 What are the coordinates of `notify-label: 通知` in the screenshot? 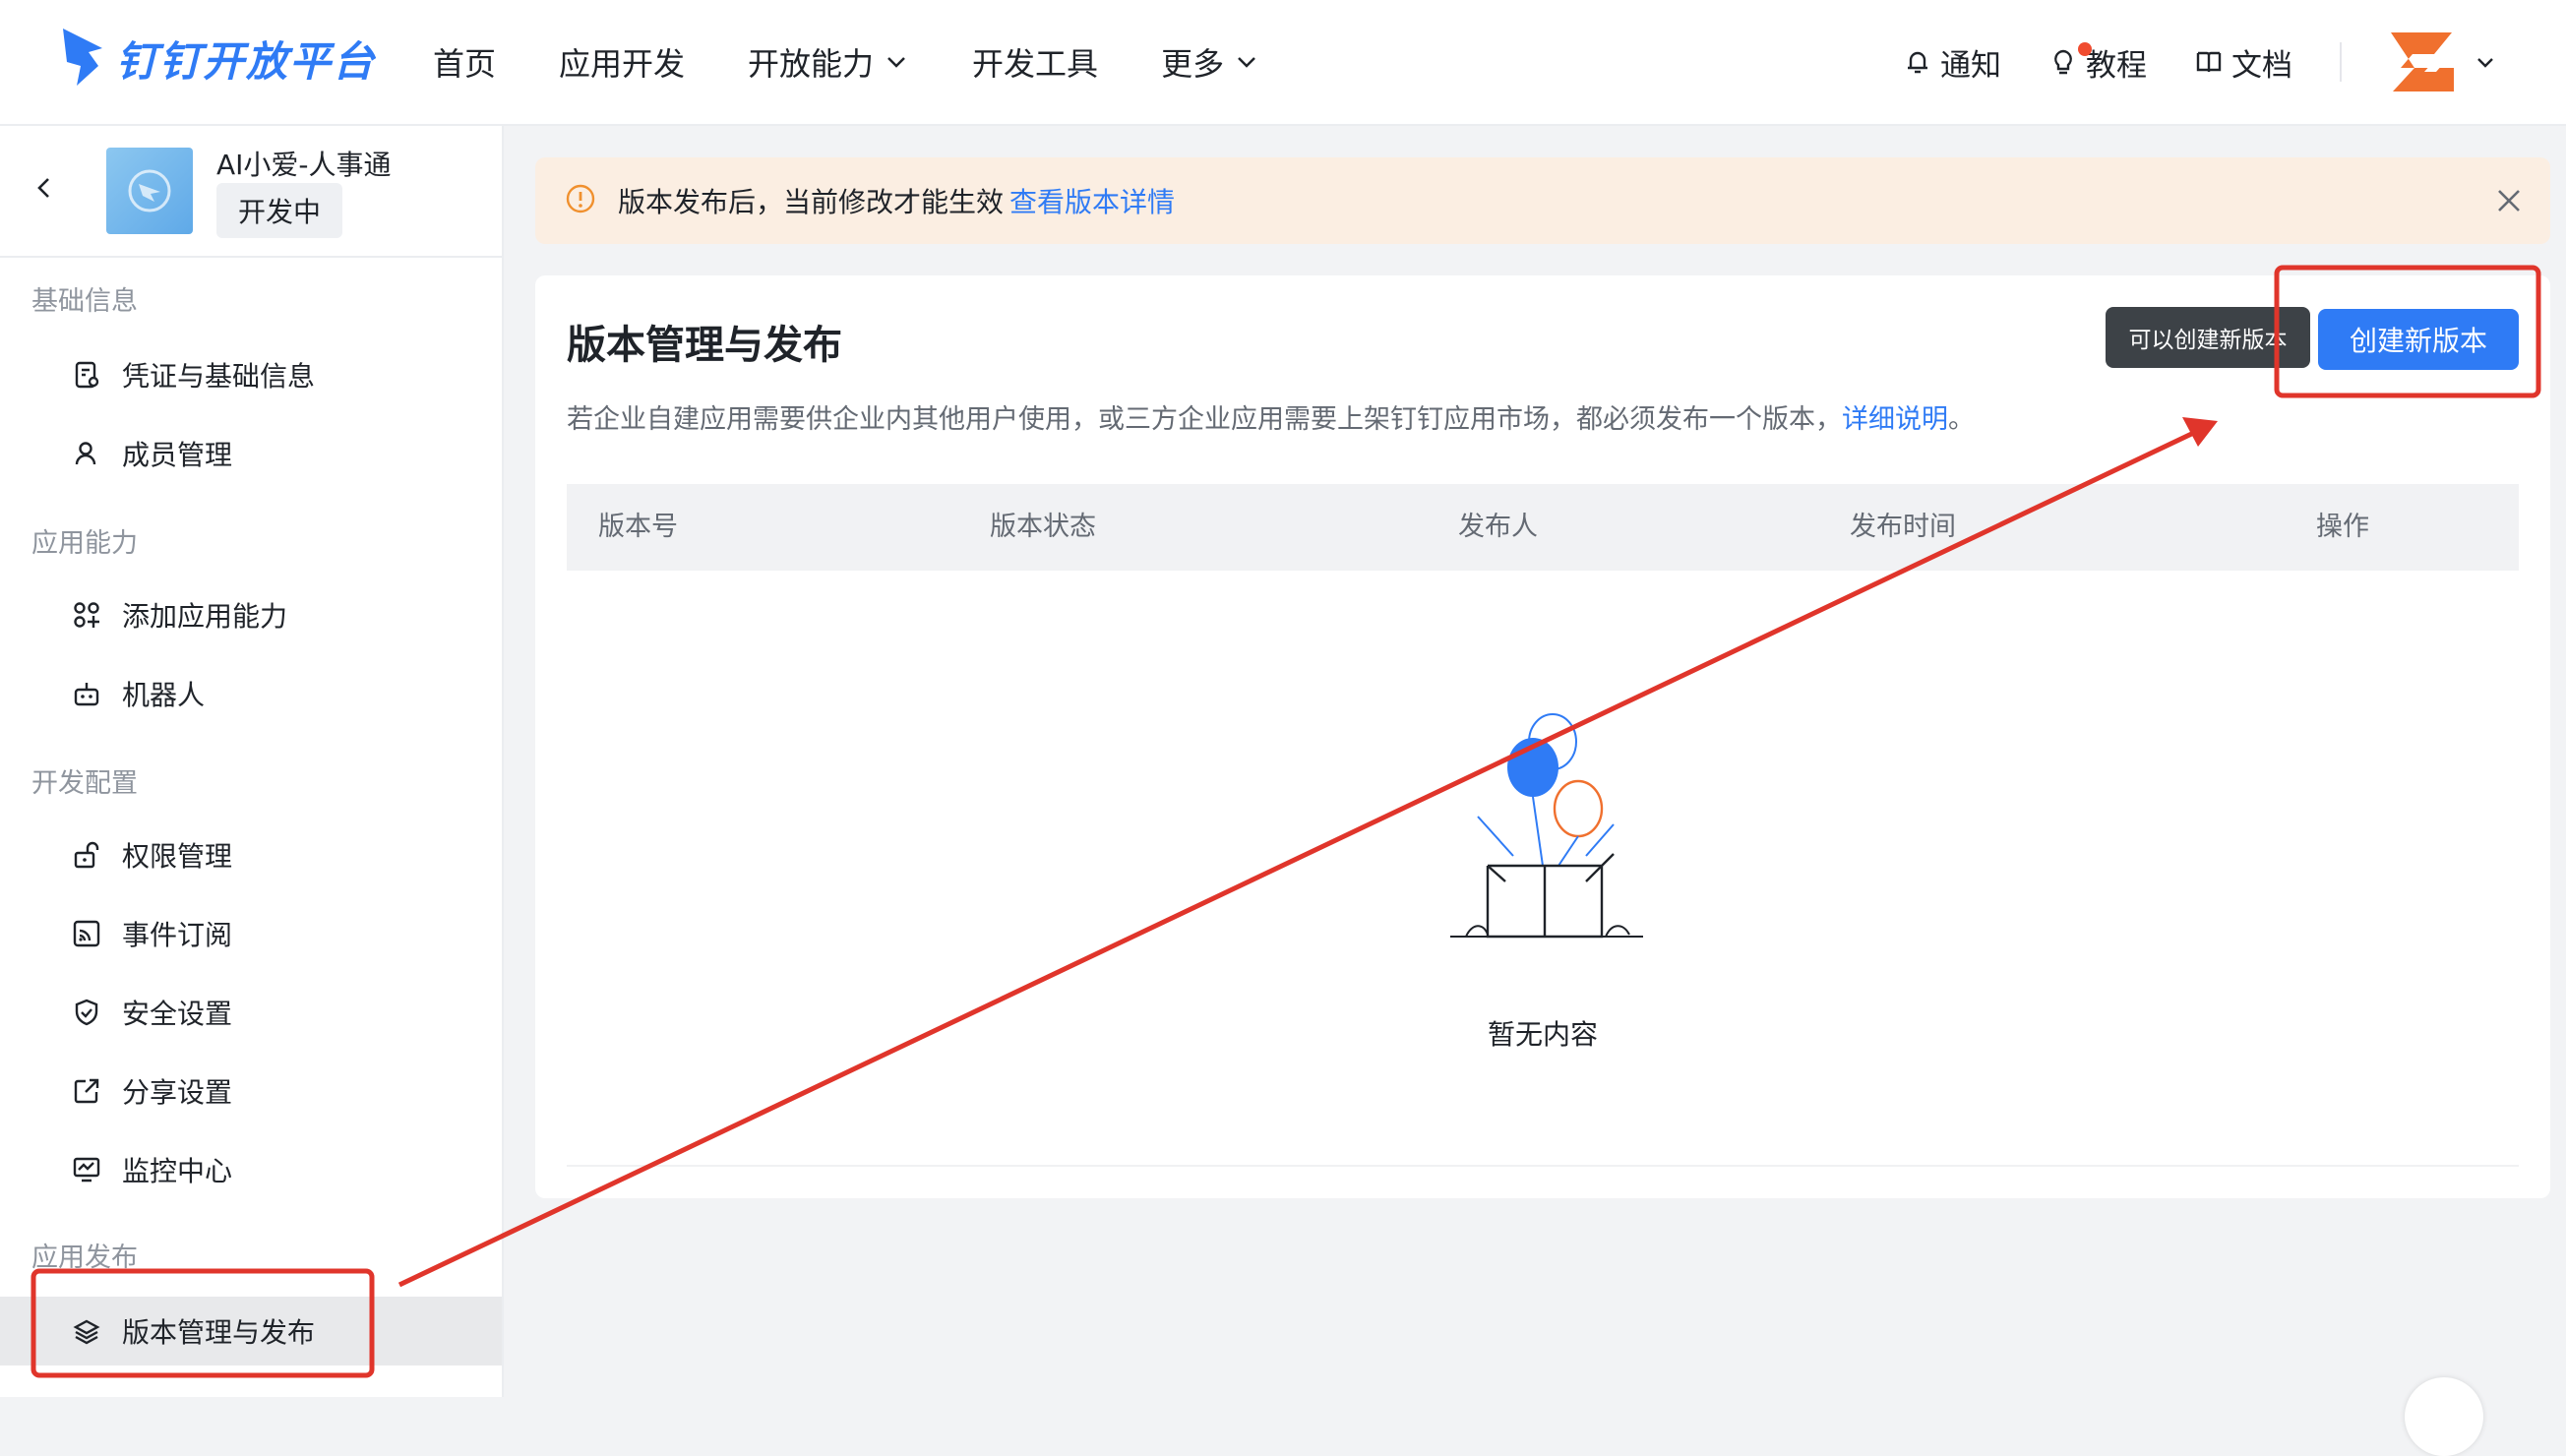 It's located at (1970, 65).